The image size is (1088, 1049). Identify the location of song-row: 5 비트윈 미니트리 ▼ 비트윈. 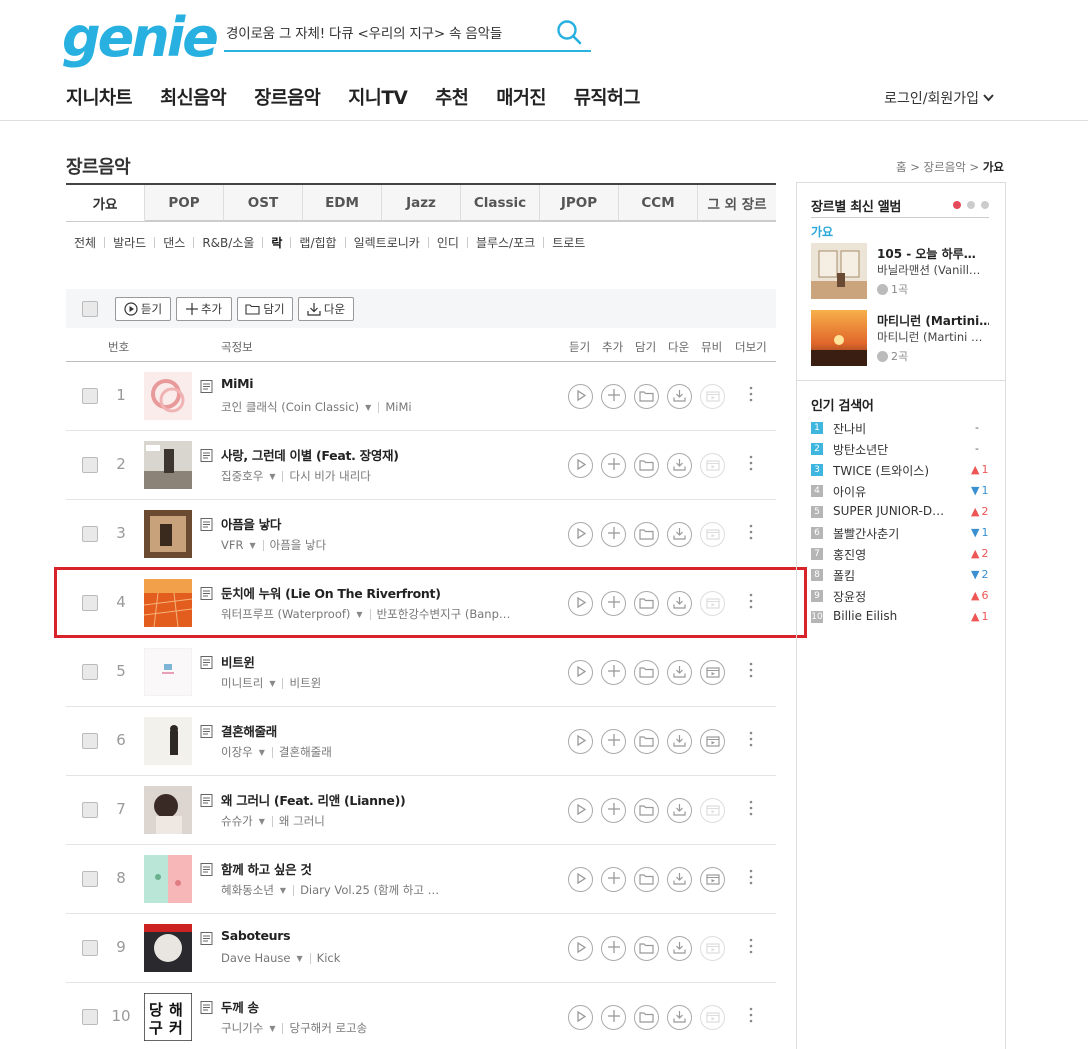
(421, 672).